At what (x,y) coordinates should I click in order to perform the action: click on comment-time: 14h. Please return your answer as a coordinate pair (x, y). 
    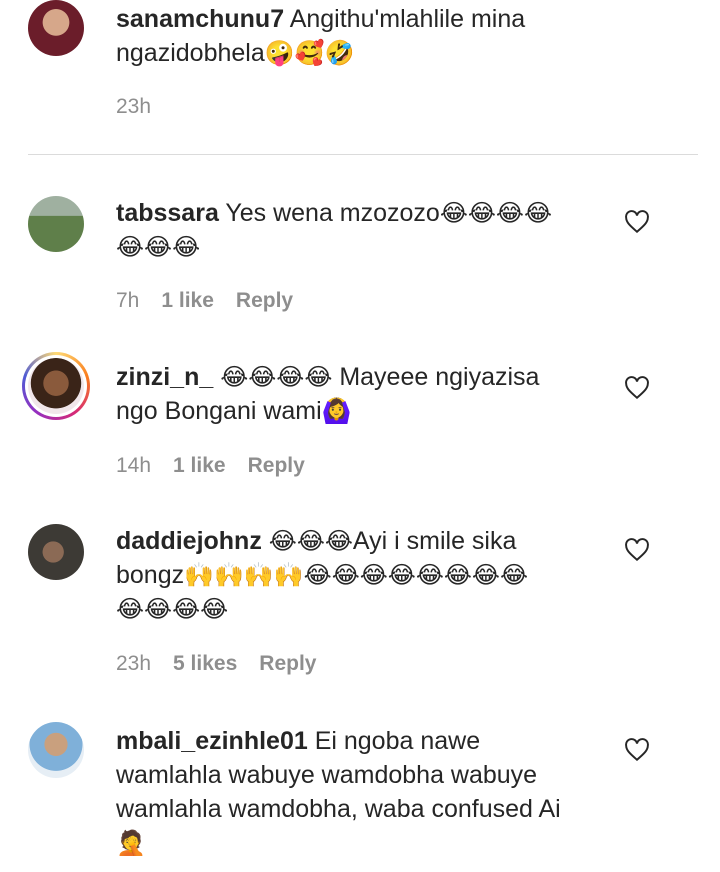
    Looking at the image, I should click on (134, 465).